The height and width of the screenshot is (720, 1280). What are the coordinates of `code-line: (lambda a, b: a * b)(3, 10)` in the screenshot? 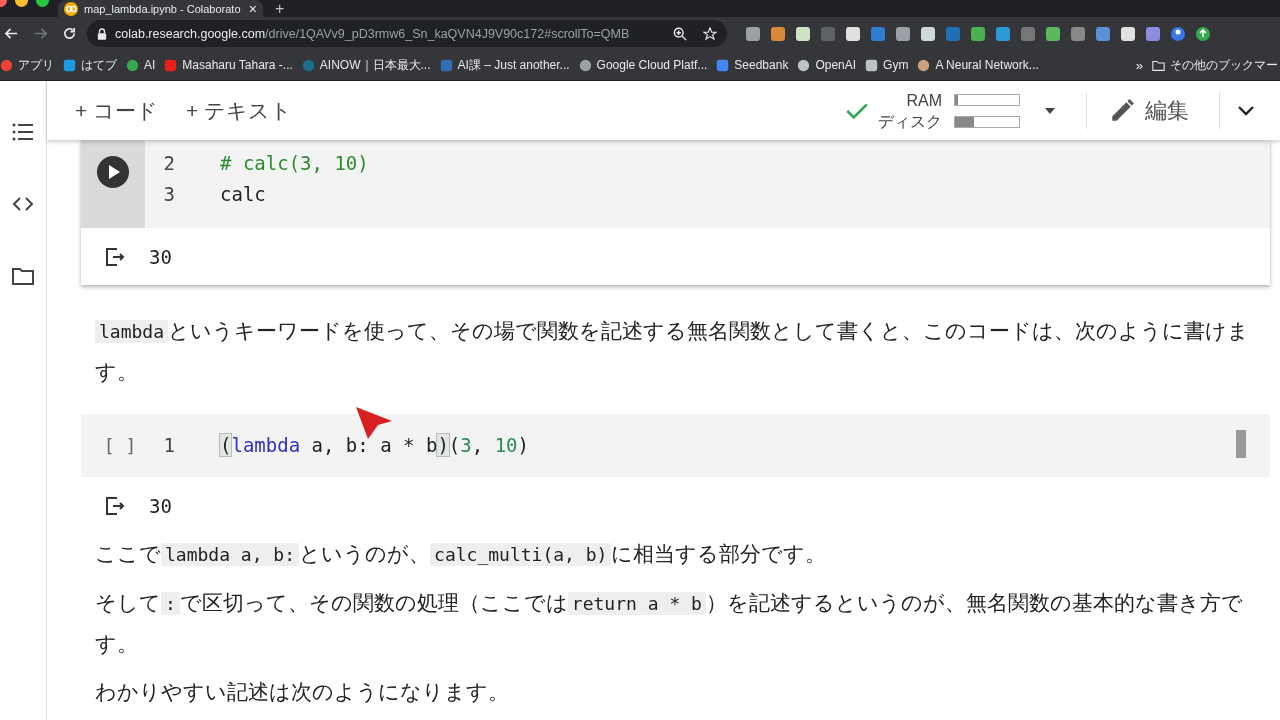 It's located at (374, 445).